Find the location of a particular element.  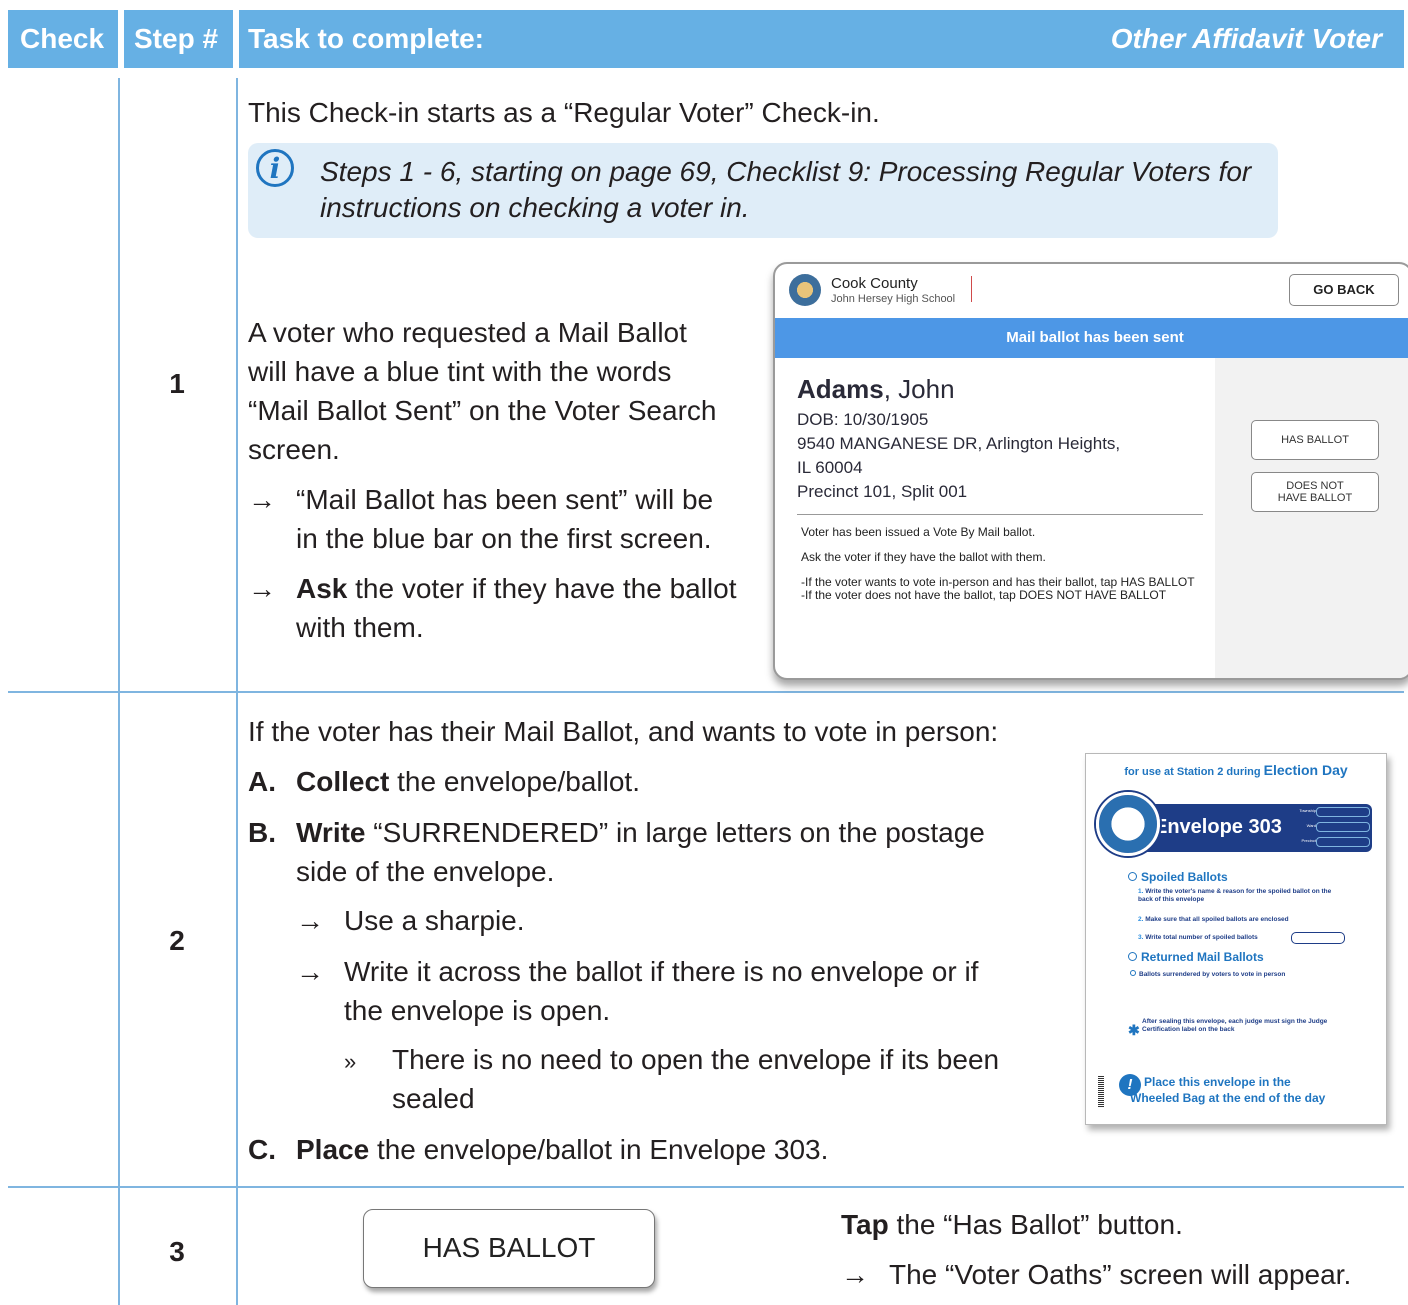

voter-precinct: Precinct 101, Split 001 is located at coordinates (882, 491).